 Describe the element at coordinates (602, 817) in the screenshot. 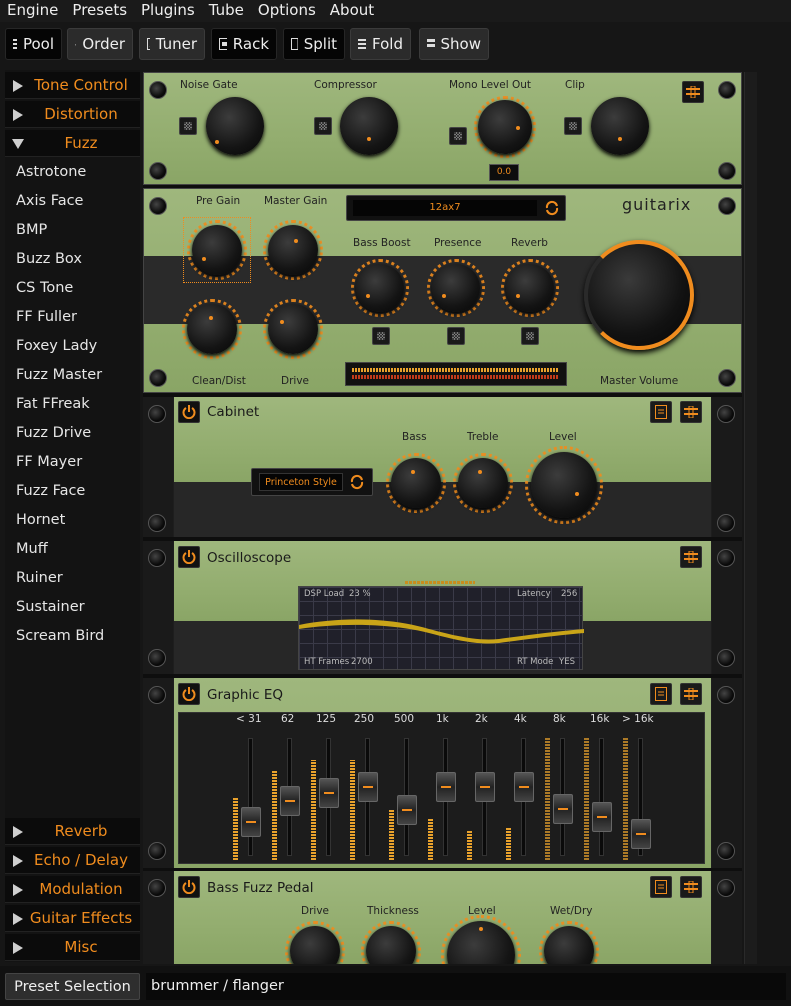

I see `eq-fader-16k` at that location.